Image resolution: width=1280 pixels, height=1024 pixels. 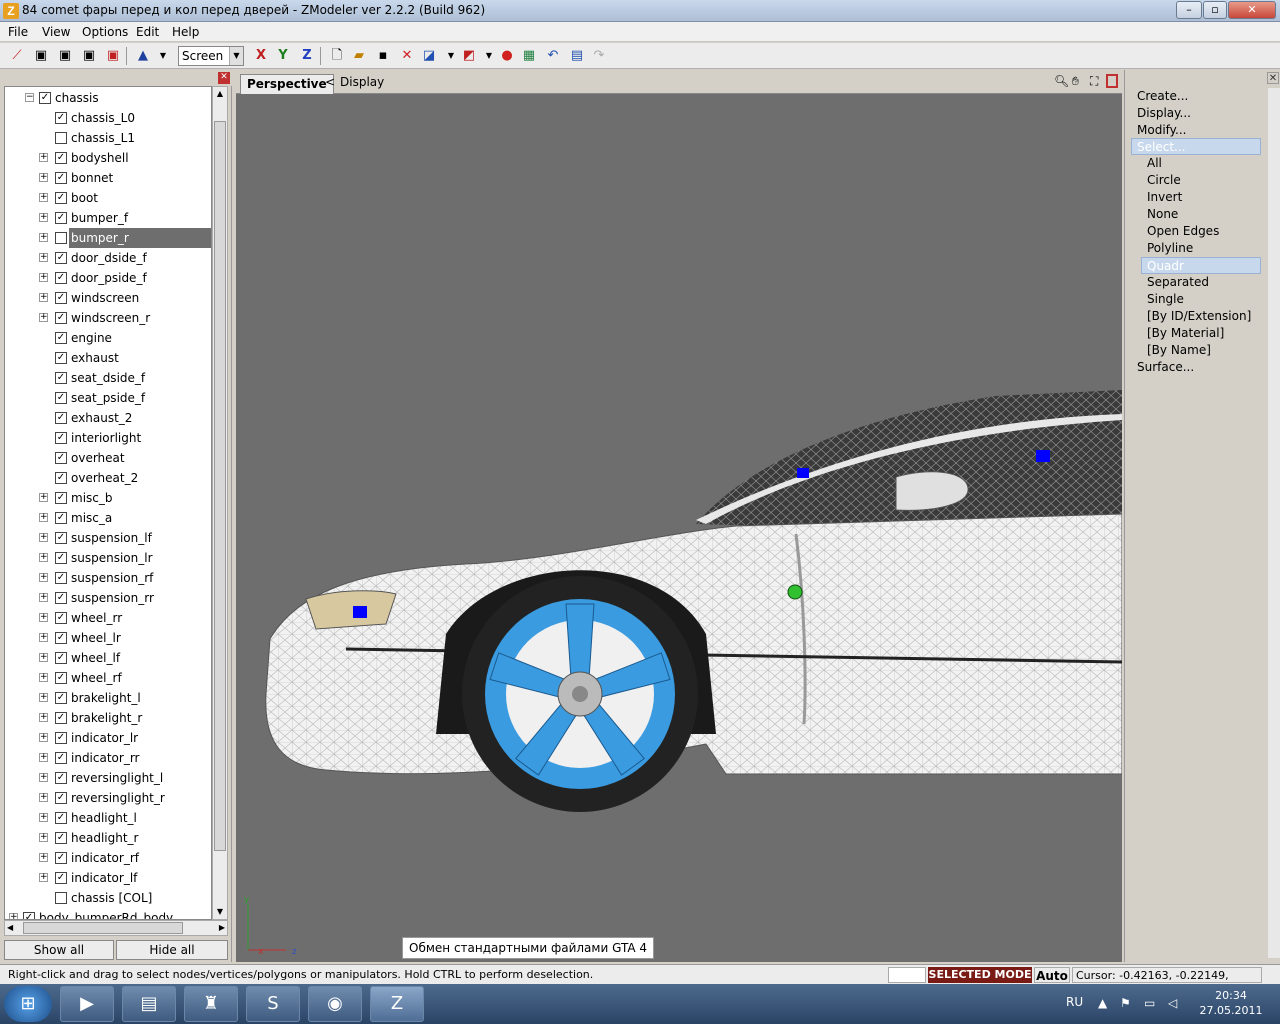 I want to click on select-option: None, so click(x=1162, y=214).